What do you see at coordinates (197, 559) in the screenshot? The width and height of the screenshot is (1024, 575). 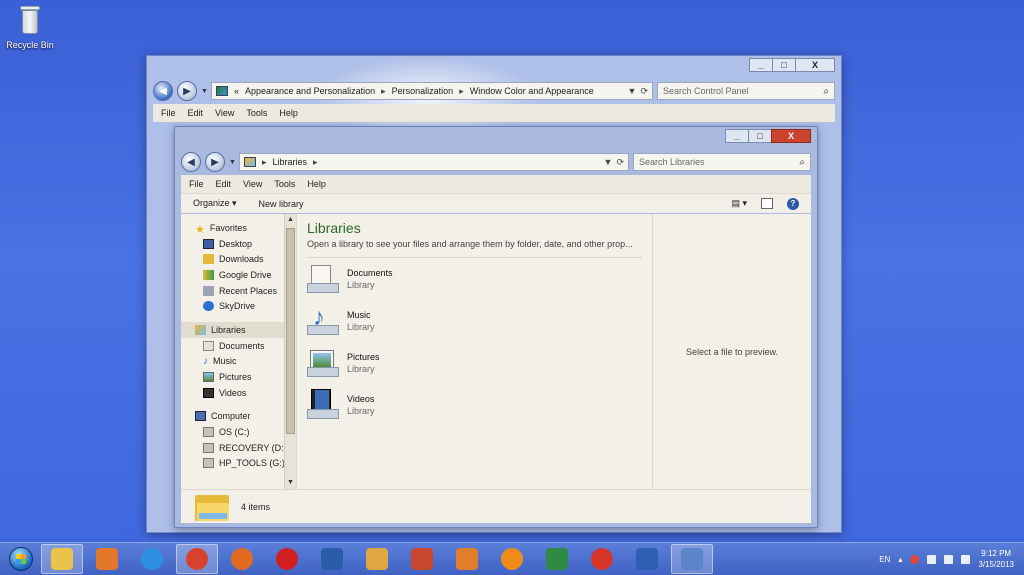 I see `taskbar-chrome-button` at bounding box center [197, 559].